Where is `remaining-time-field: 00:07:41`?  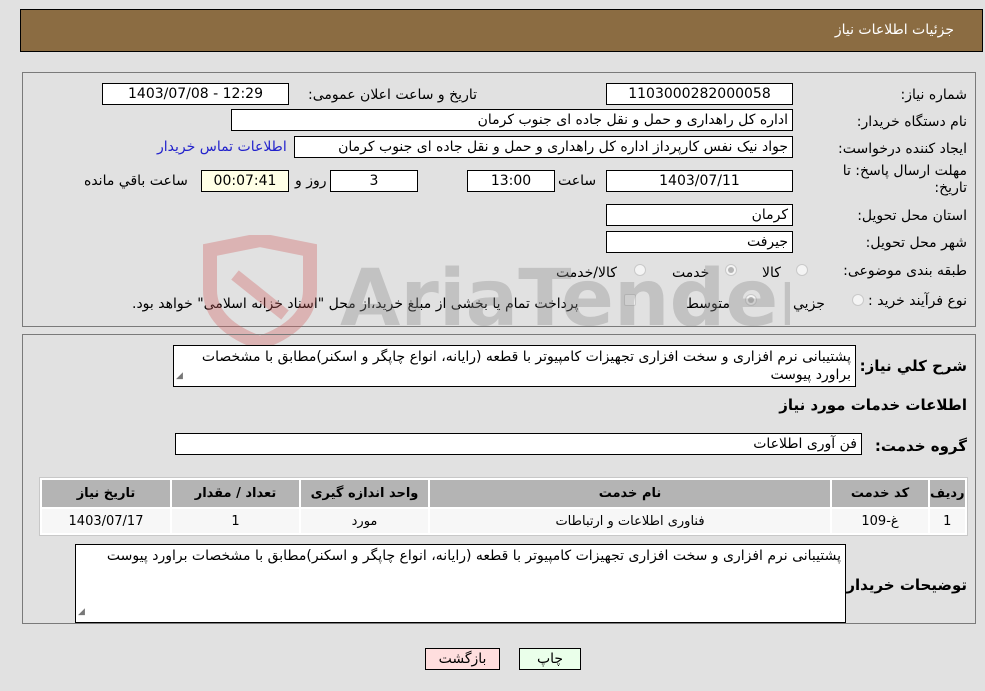
remaining-time-field: 00:07:41 is located at coordinates (245, 181).